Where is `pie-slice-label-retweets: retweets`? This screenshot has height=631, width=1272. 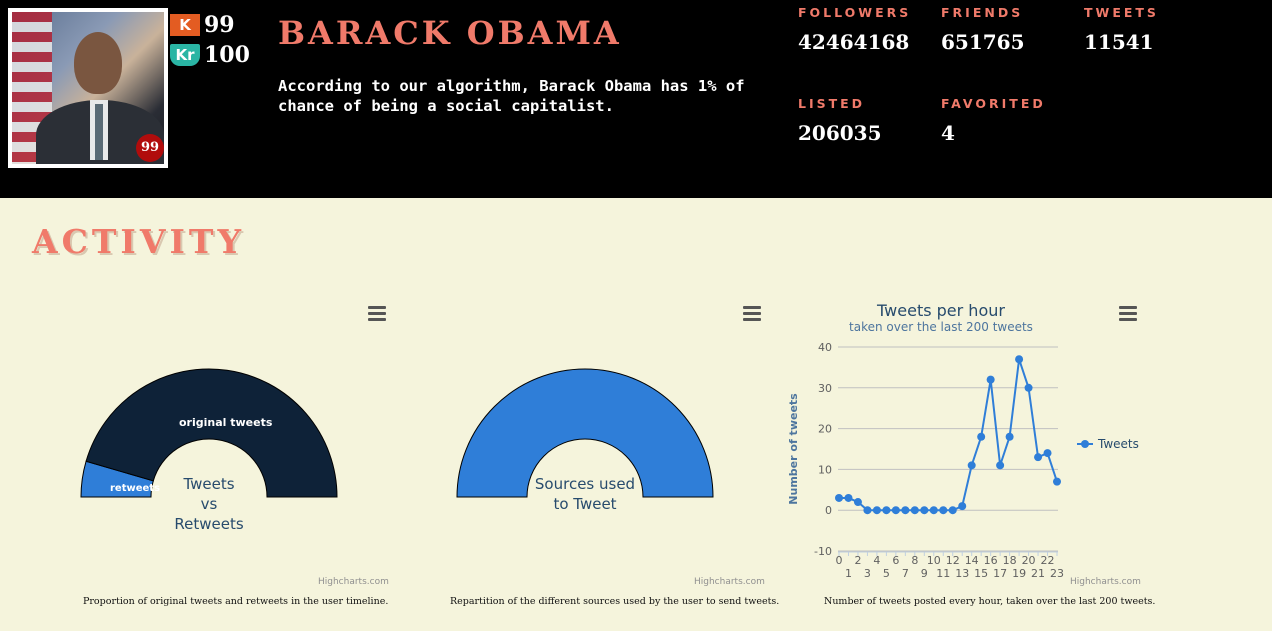
pie-slice-label-retweets: retweets is located at coordinates (135, 488).